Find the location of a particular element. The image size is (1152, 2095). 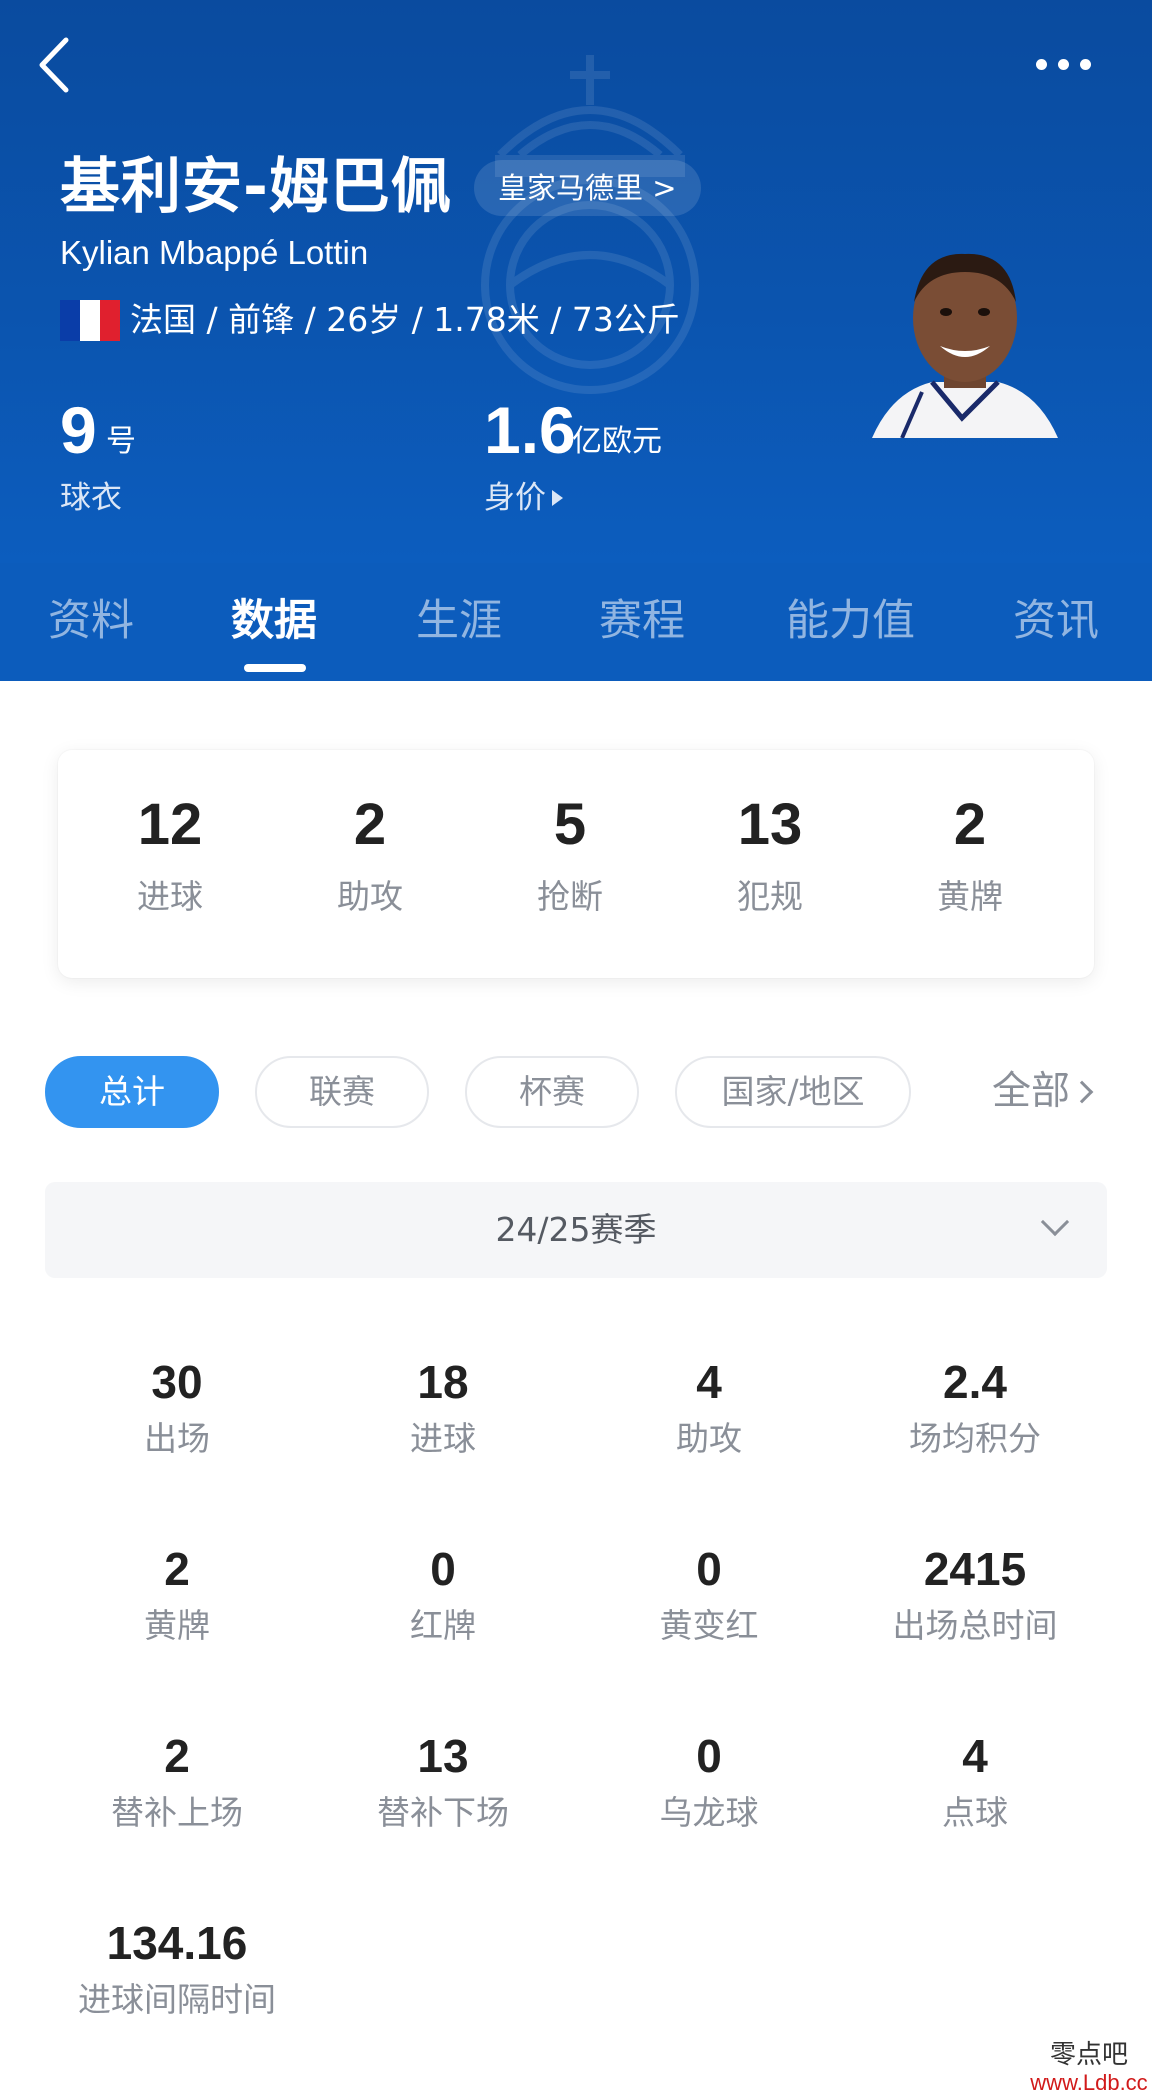

market-value-amount: 1.6 is located at coordinates (530, 430).